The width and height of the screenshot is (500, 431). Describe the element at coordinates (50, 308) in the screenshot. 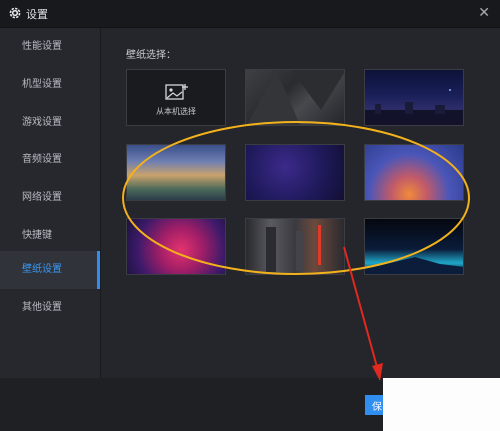

I see `sidebar-item-other: 其他设置` at that location.